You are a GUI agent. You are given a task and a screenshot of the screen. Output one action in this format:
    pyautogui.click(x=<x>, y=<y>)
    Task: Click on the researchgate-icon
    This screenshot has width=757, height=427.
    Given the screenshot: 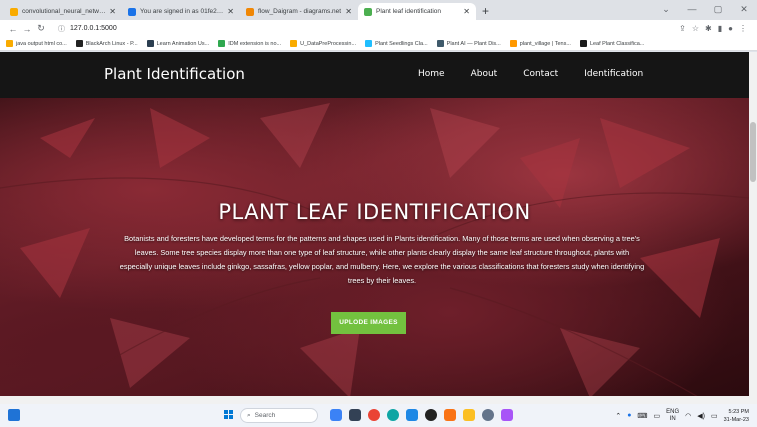 What is the action you would take?
    pyautogui.click(x=583, y=43)
    